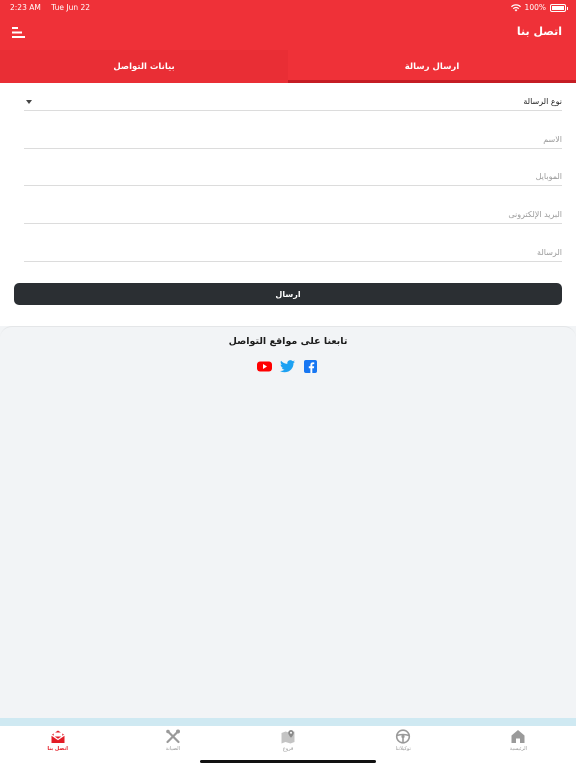 The width and height of the screenshot is (576, 768). I want to click on nav-home: الرئيسية, so click(518, 747).